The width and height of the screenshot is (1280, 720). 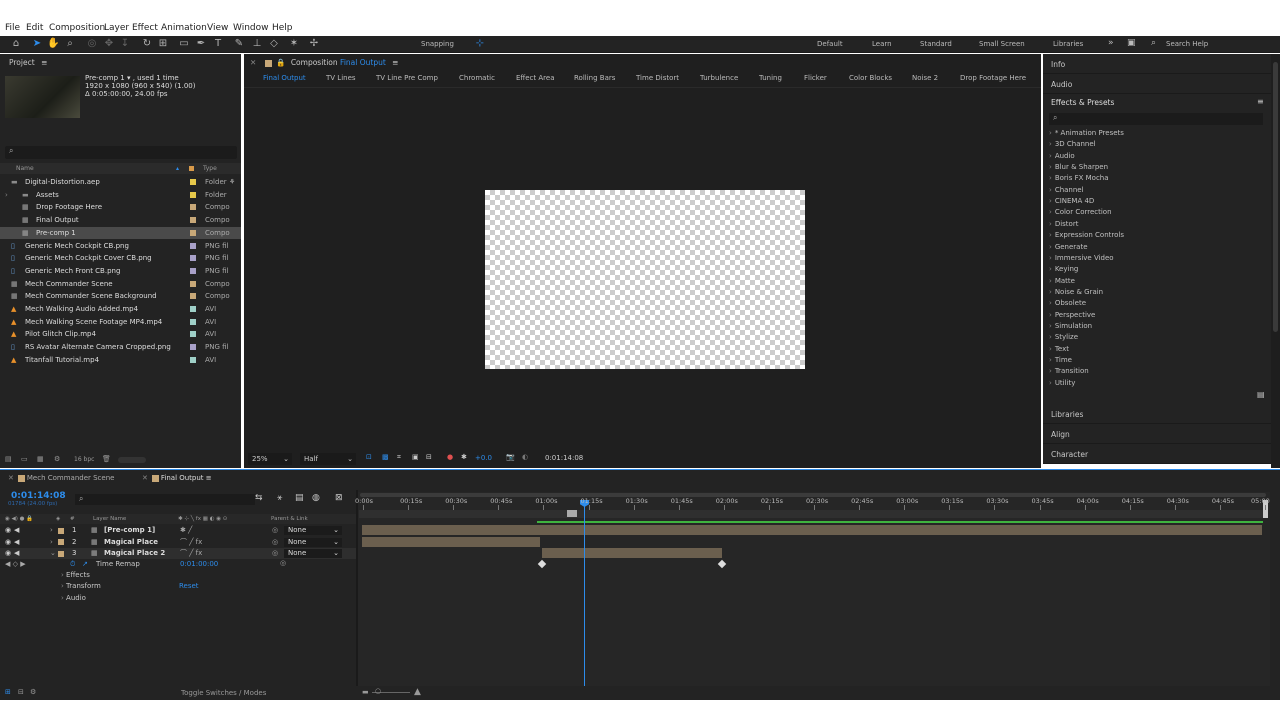 I want to click on project-item: ⌄▬Digital-Distortion.aepFolder⚘, so click(x=120, y=182).